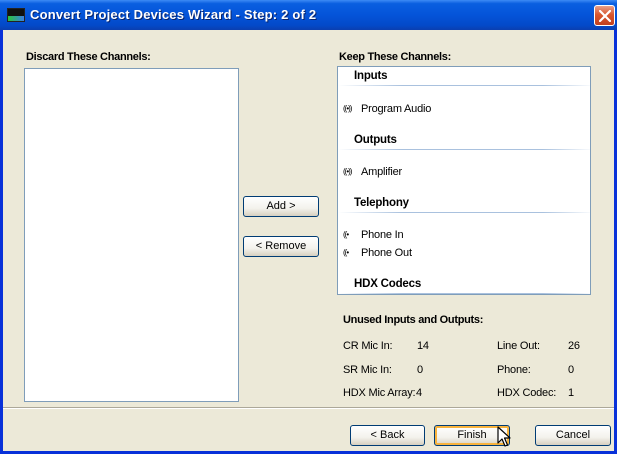 This screenshot has width=617, height=454. I want to click on stat-label: SR Mic In:, so click(367, 370).